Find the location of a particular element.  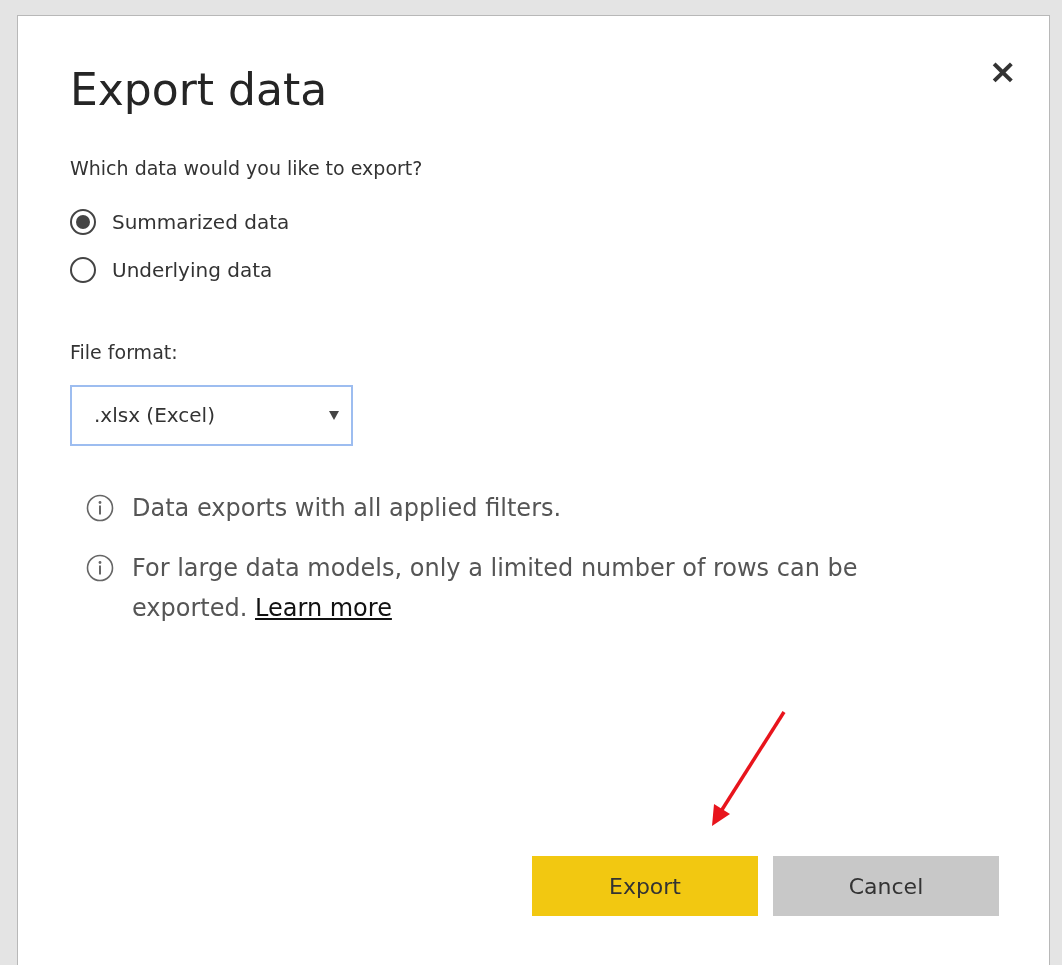

option-label: Summarized data is located at coordinates (201, 221).